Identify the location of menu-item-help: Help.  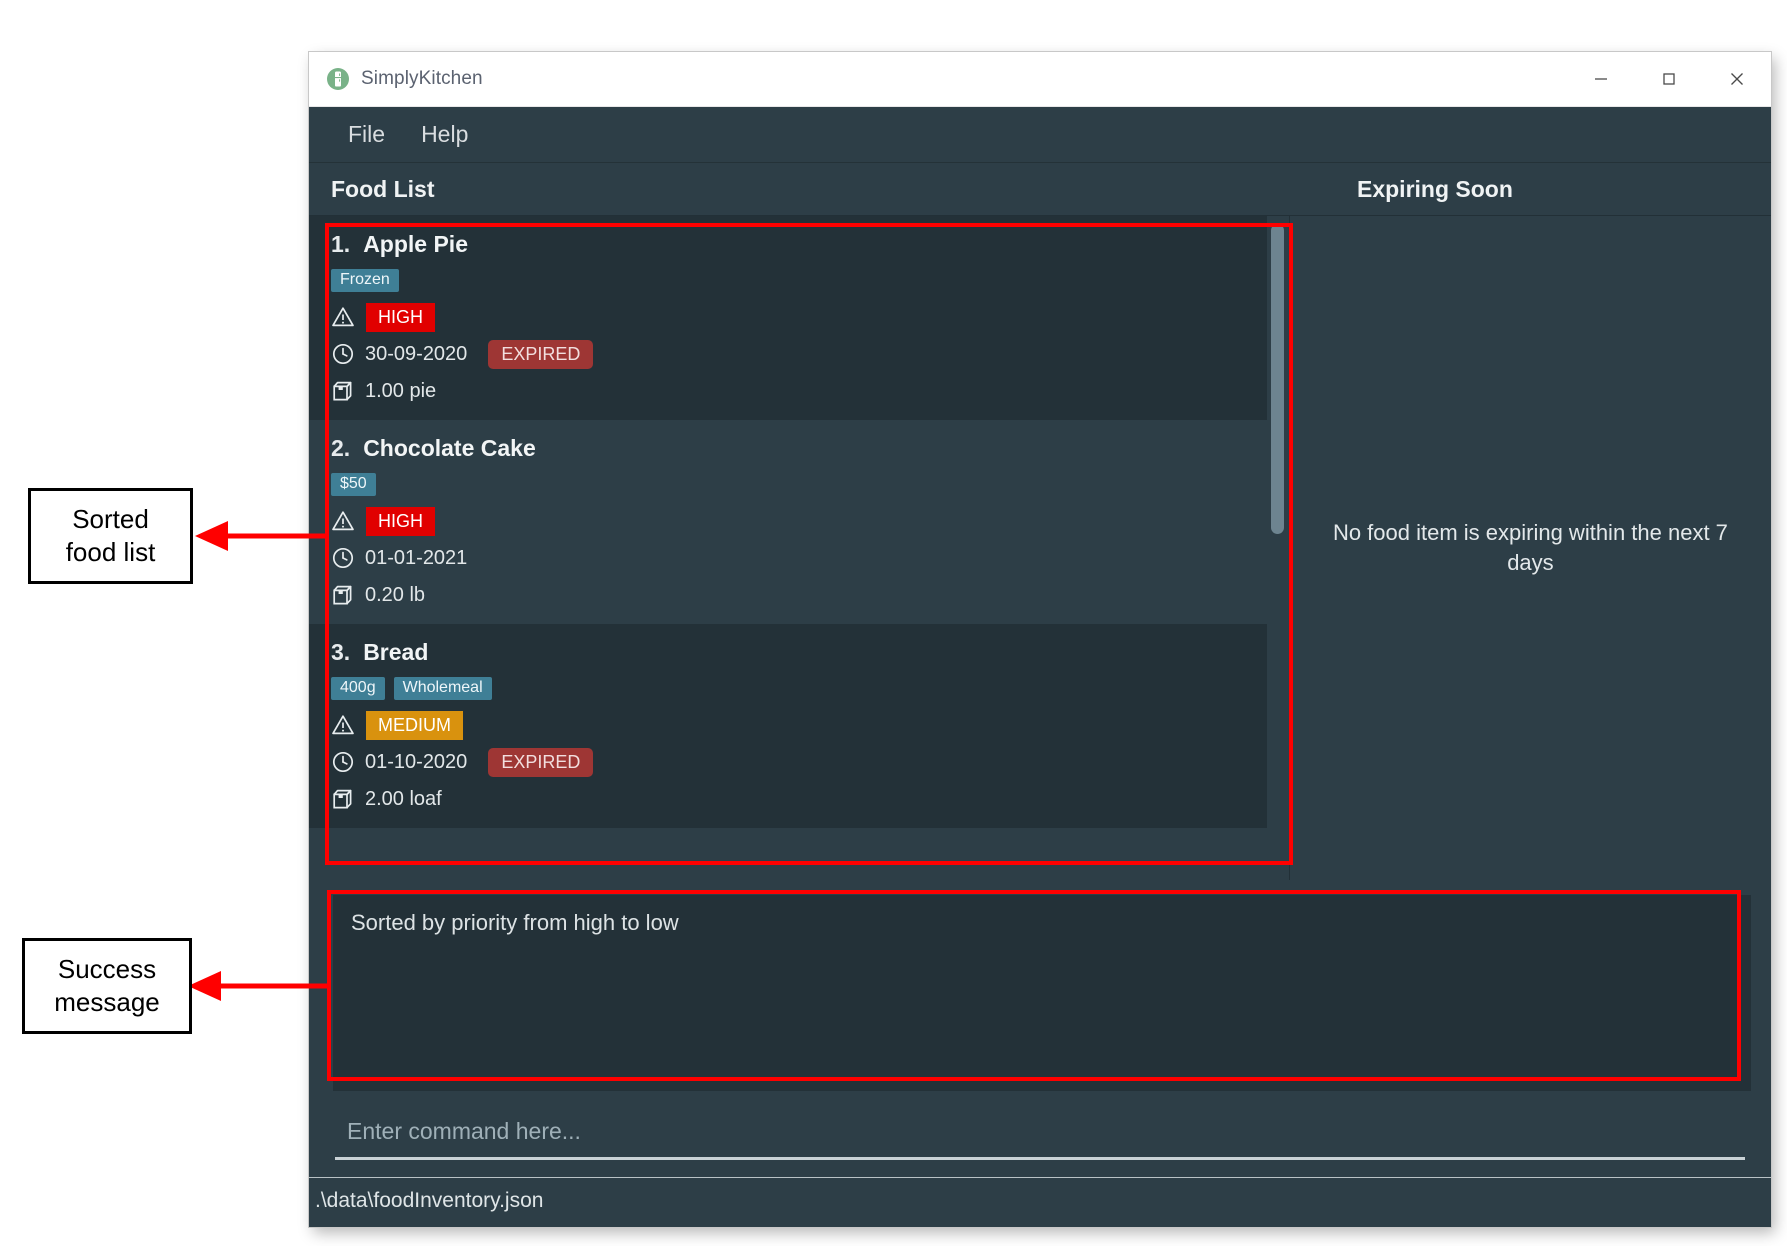
(444, 134).